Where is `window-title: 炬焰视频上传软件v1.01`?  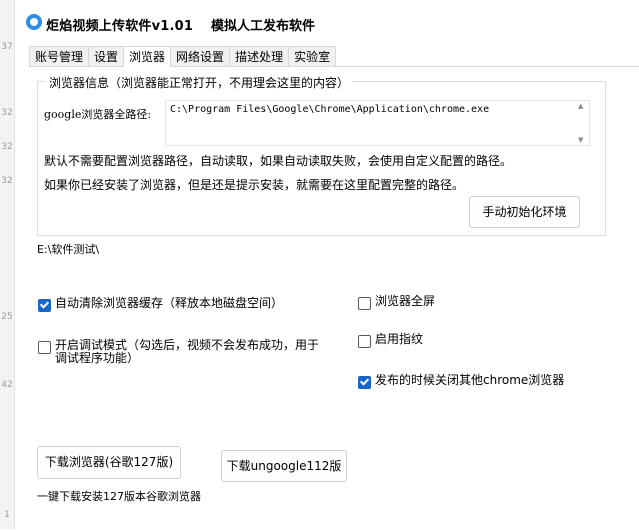
window-title: 炬焰视频上传软件v1.01 is located at coordinates (120, 26).